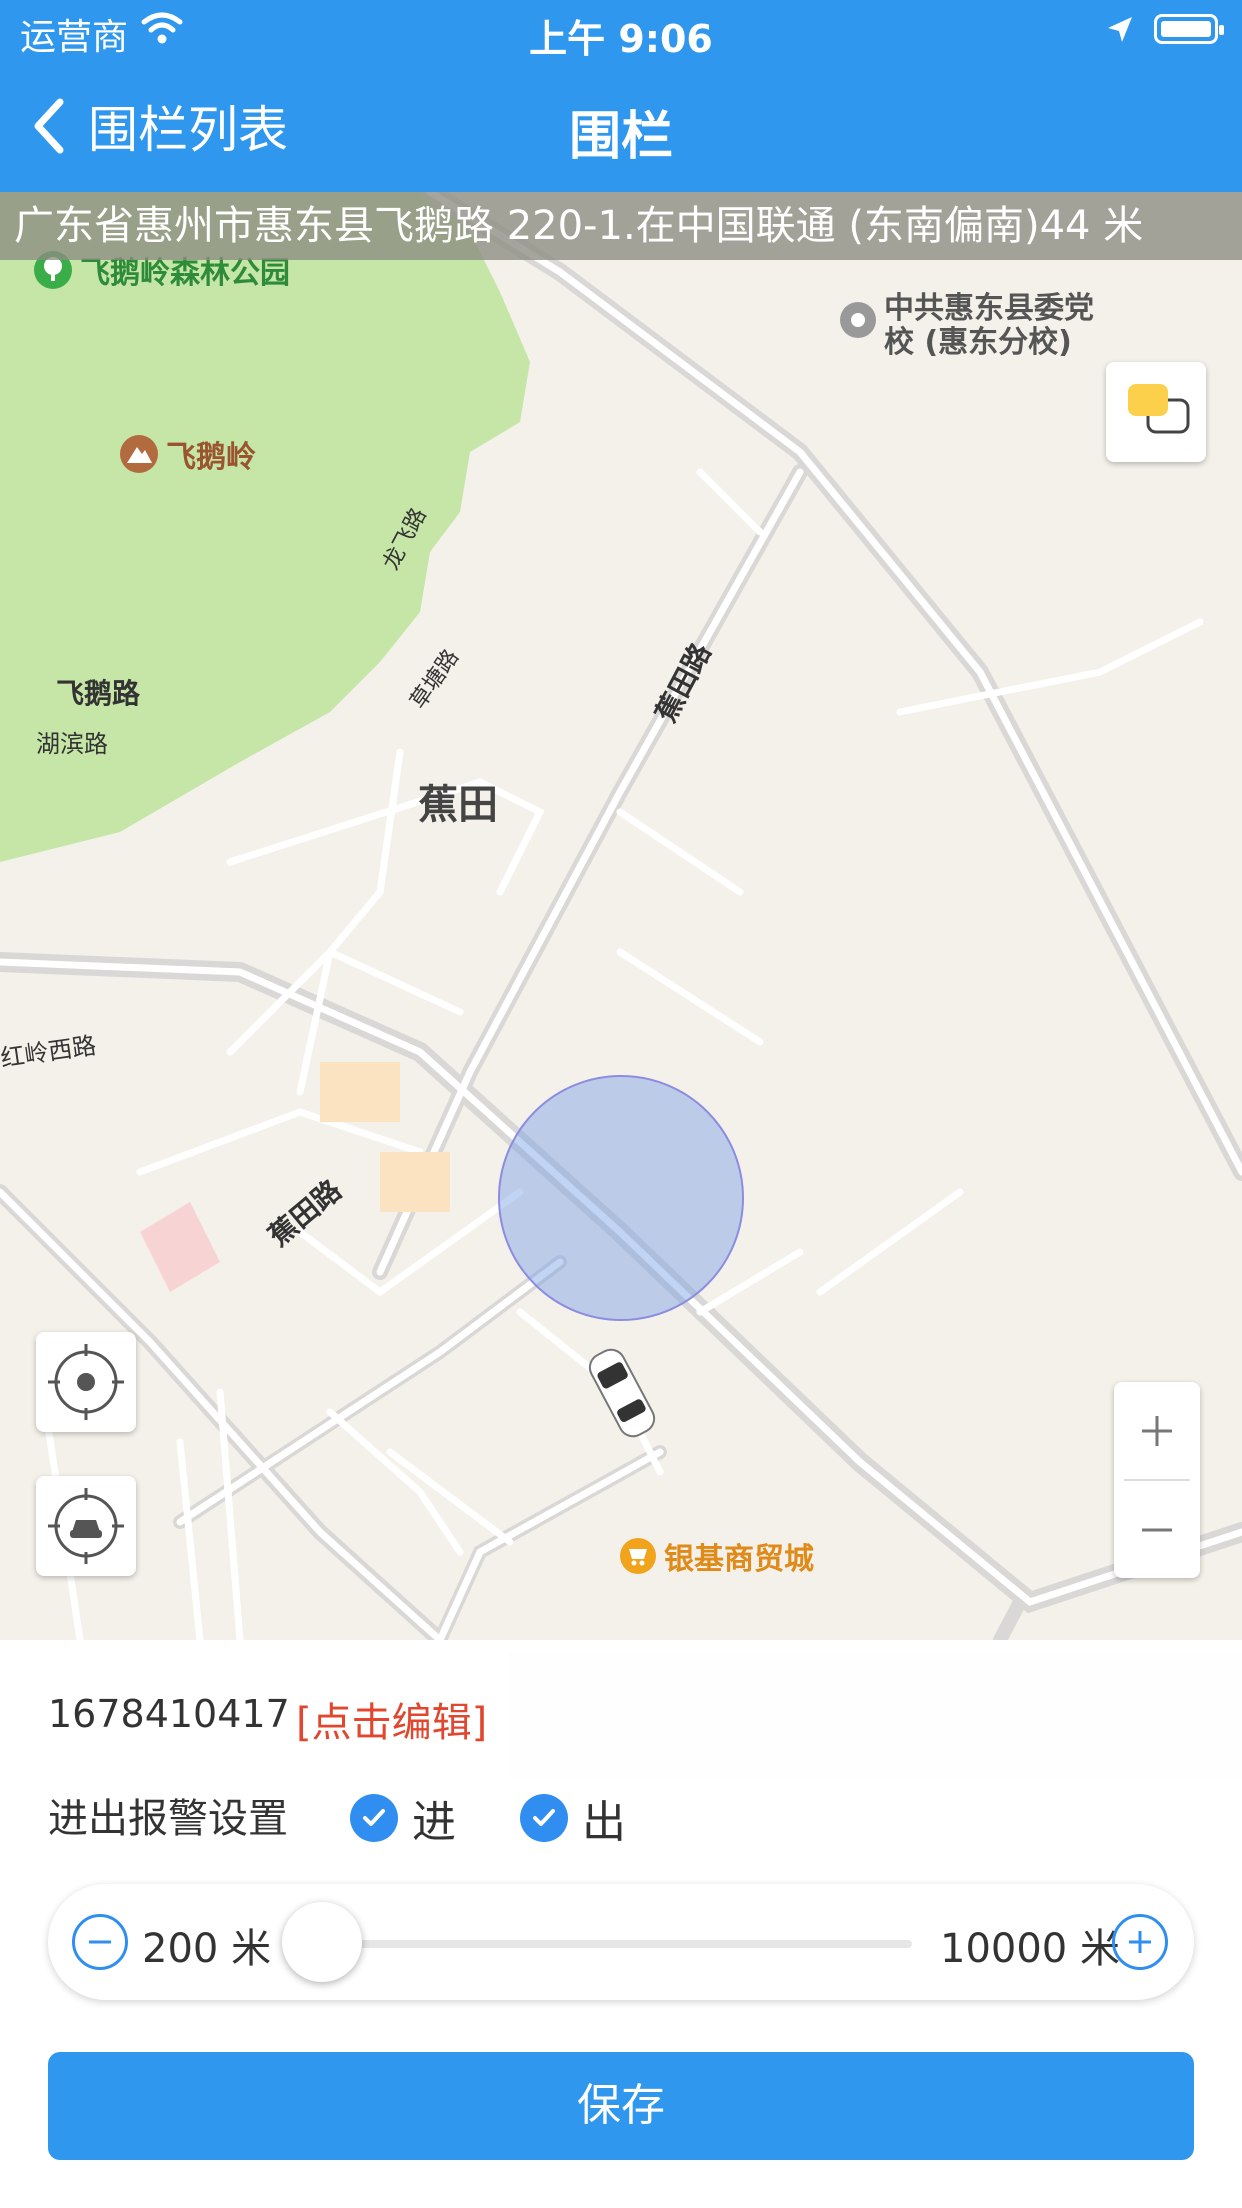  What do you see at coordinates (621, 2106) in the screenshot?
I see `save-button: 保存` at bounding box center [621, 2106].